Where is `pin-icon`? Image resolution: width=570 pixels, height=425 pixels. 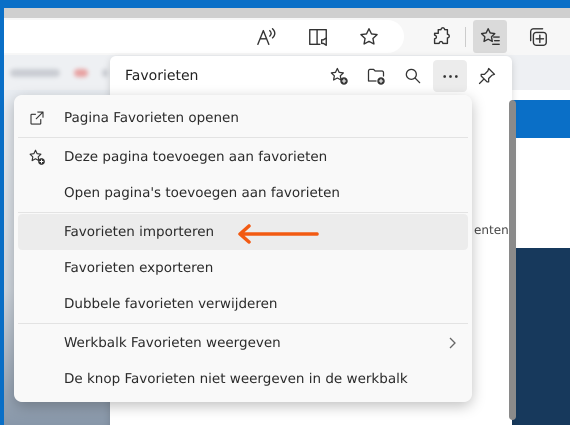
pin-icon is located at coordinates (487, 76).